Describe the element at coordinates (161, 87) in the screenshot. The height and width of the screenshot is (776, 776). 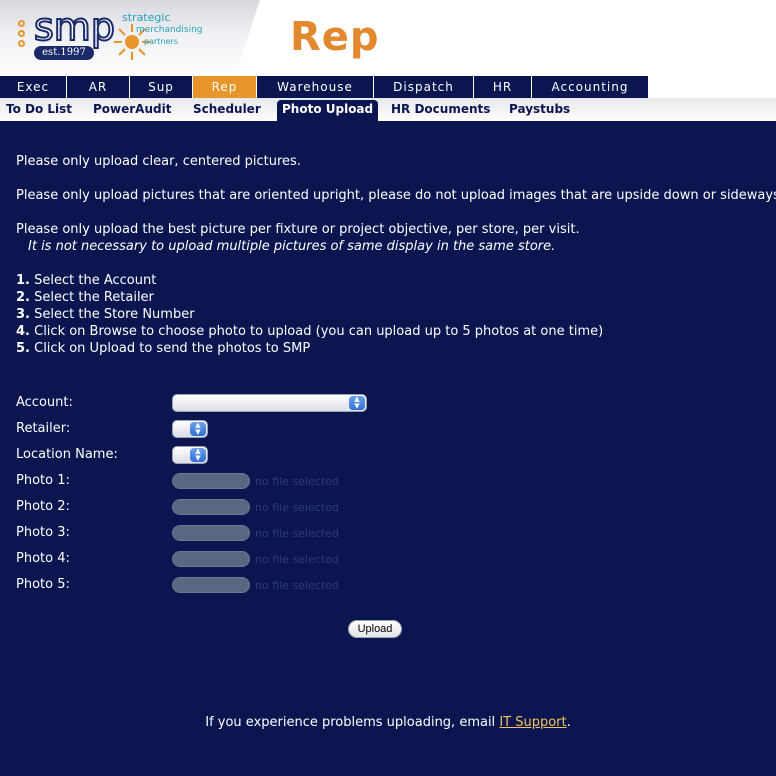
I see `main-tab-sup: Sup` at that location.